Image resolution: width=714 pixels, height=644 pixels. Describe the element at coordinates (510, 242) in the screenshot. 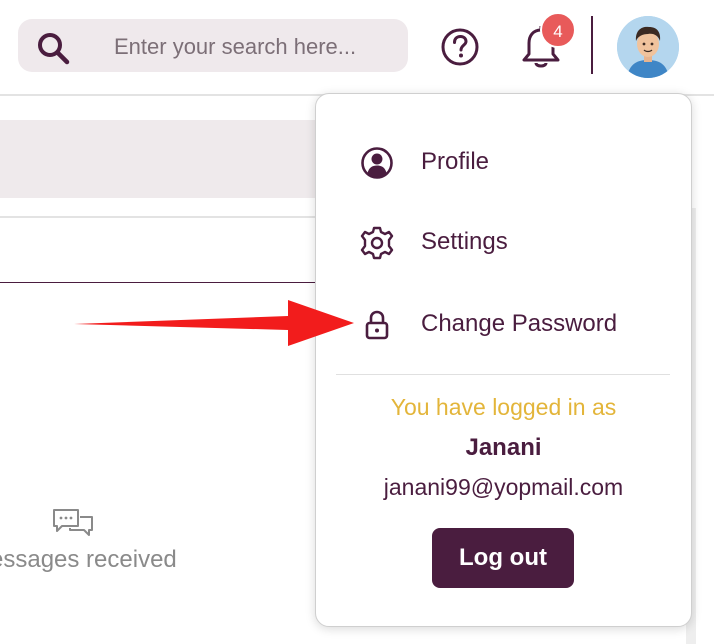

I see `menu-item-settings: Settings` at that location.